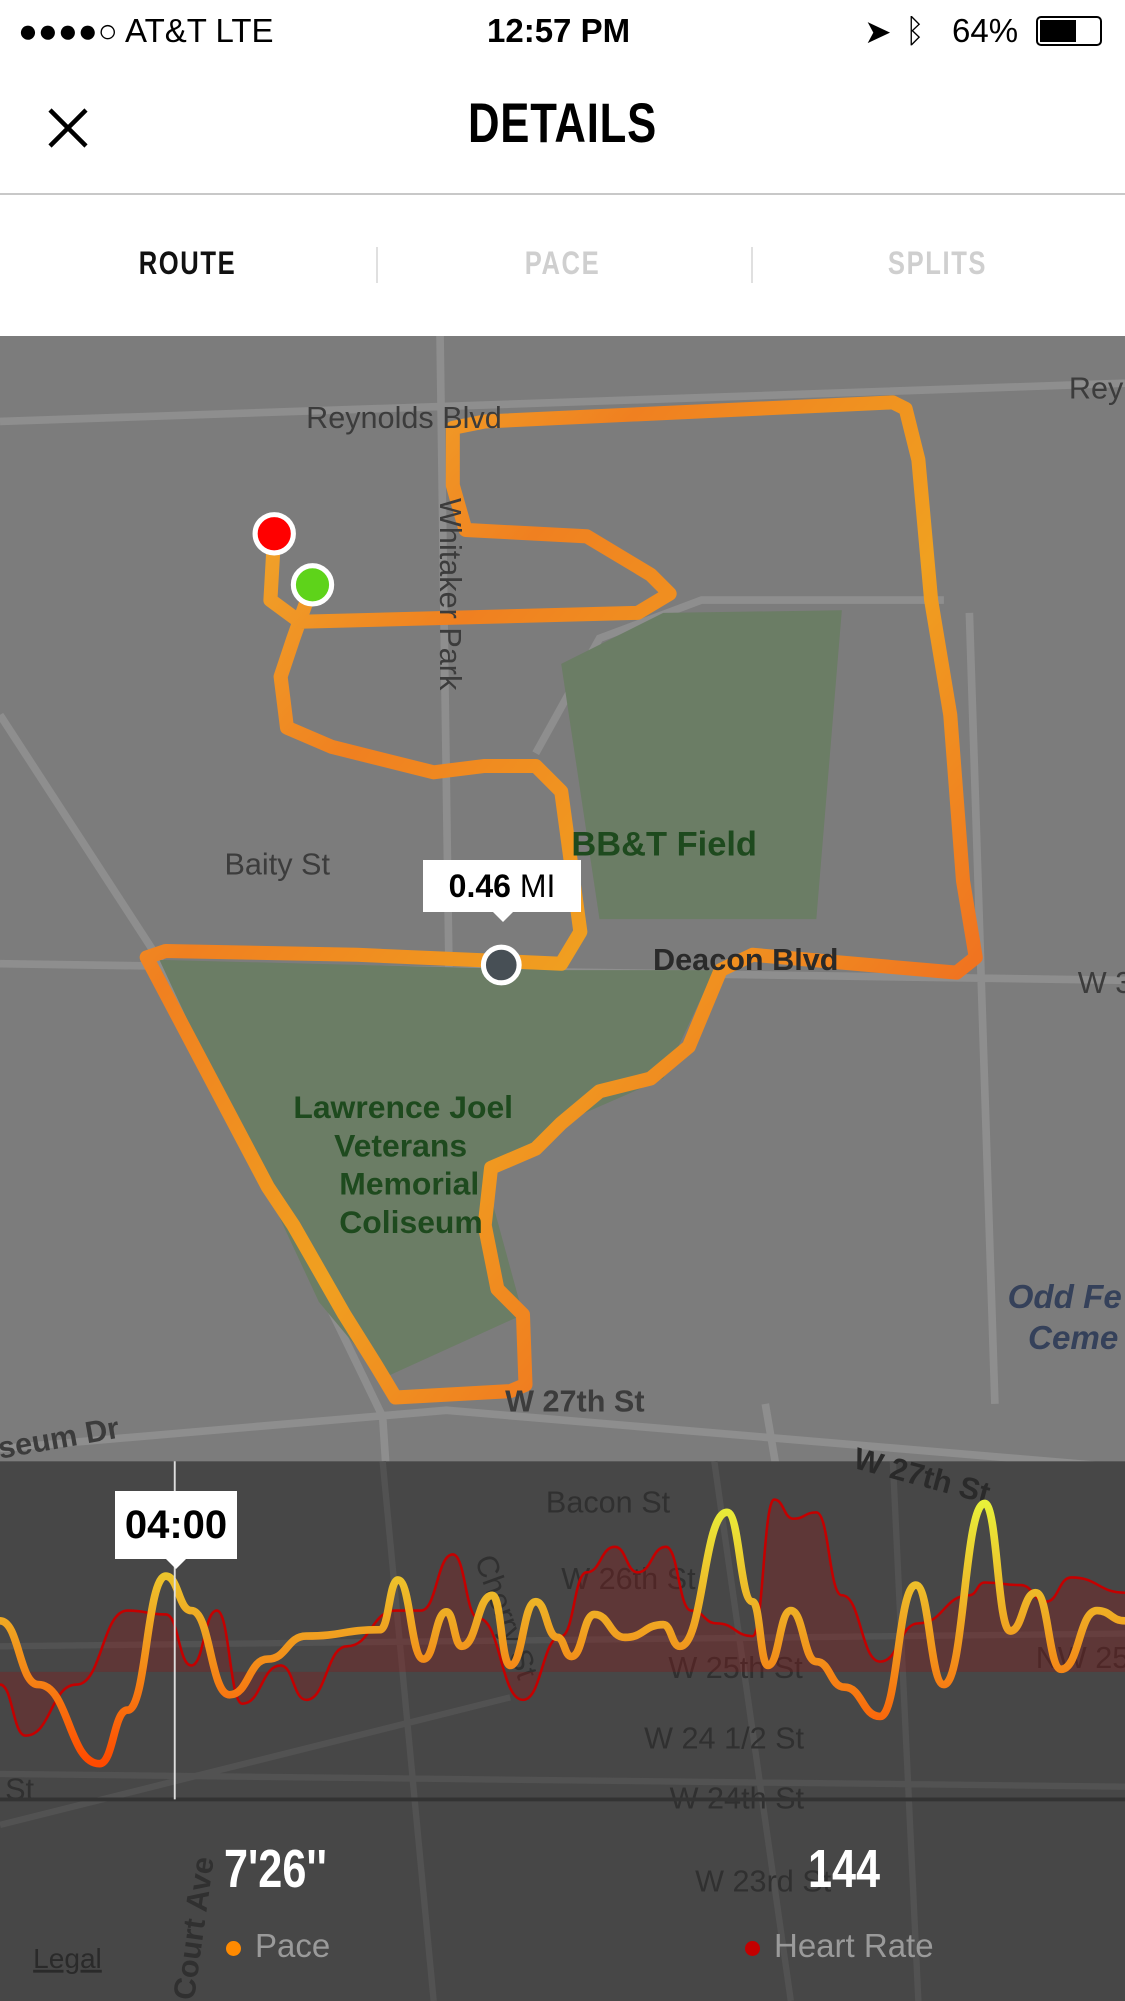 This screenshot has height=2001, width=1125. What do you see at coordinates (1096, 389) in the screenshot?
I see `svg-text: Rey` at bounding box center [1096, 389].